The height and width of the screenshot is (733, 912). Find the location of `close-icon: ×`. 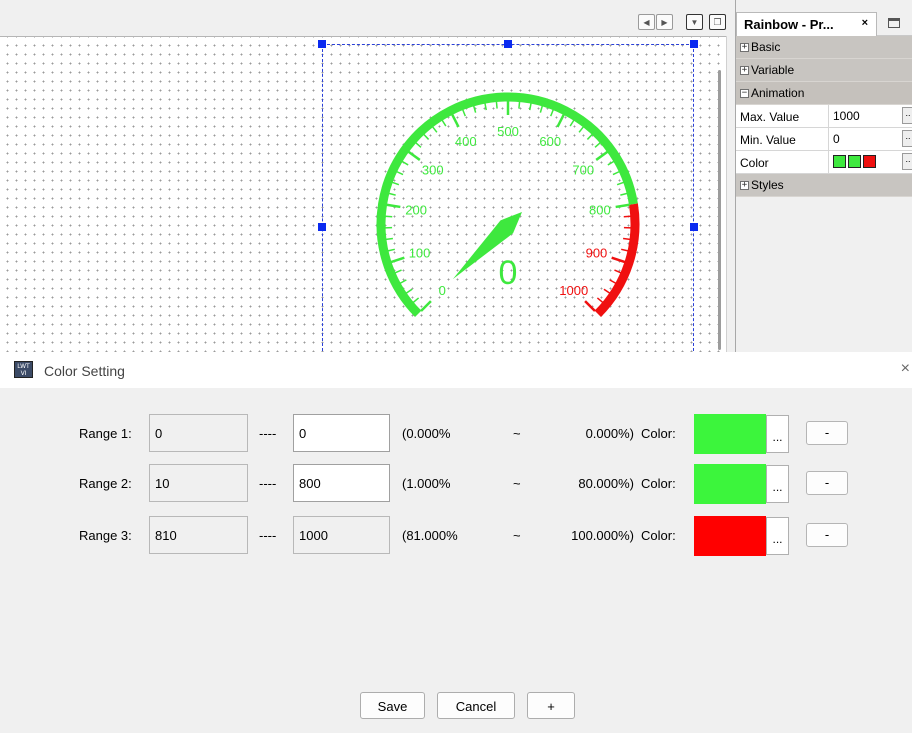

close-icon: × is located at coordinates (905, 369).